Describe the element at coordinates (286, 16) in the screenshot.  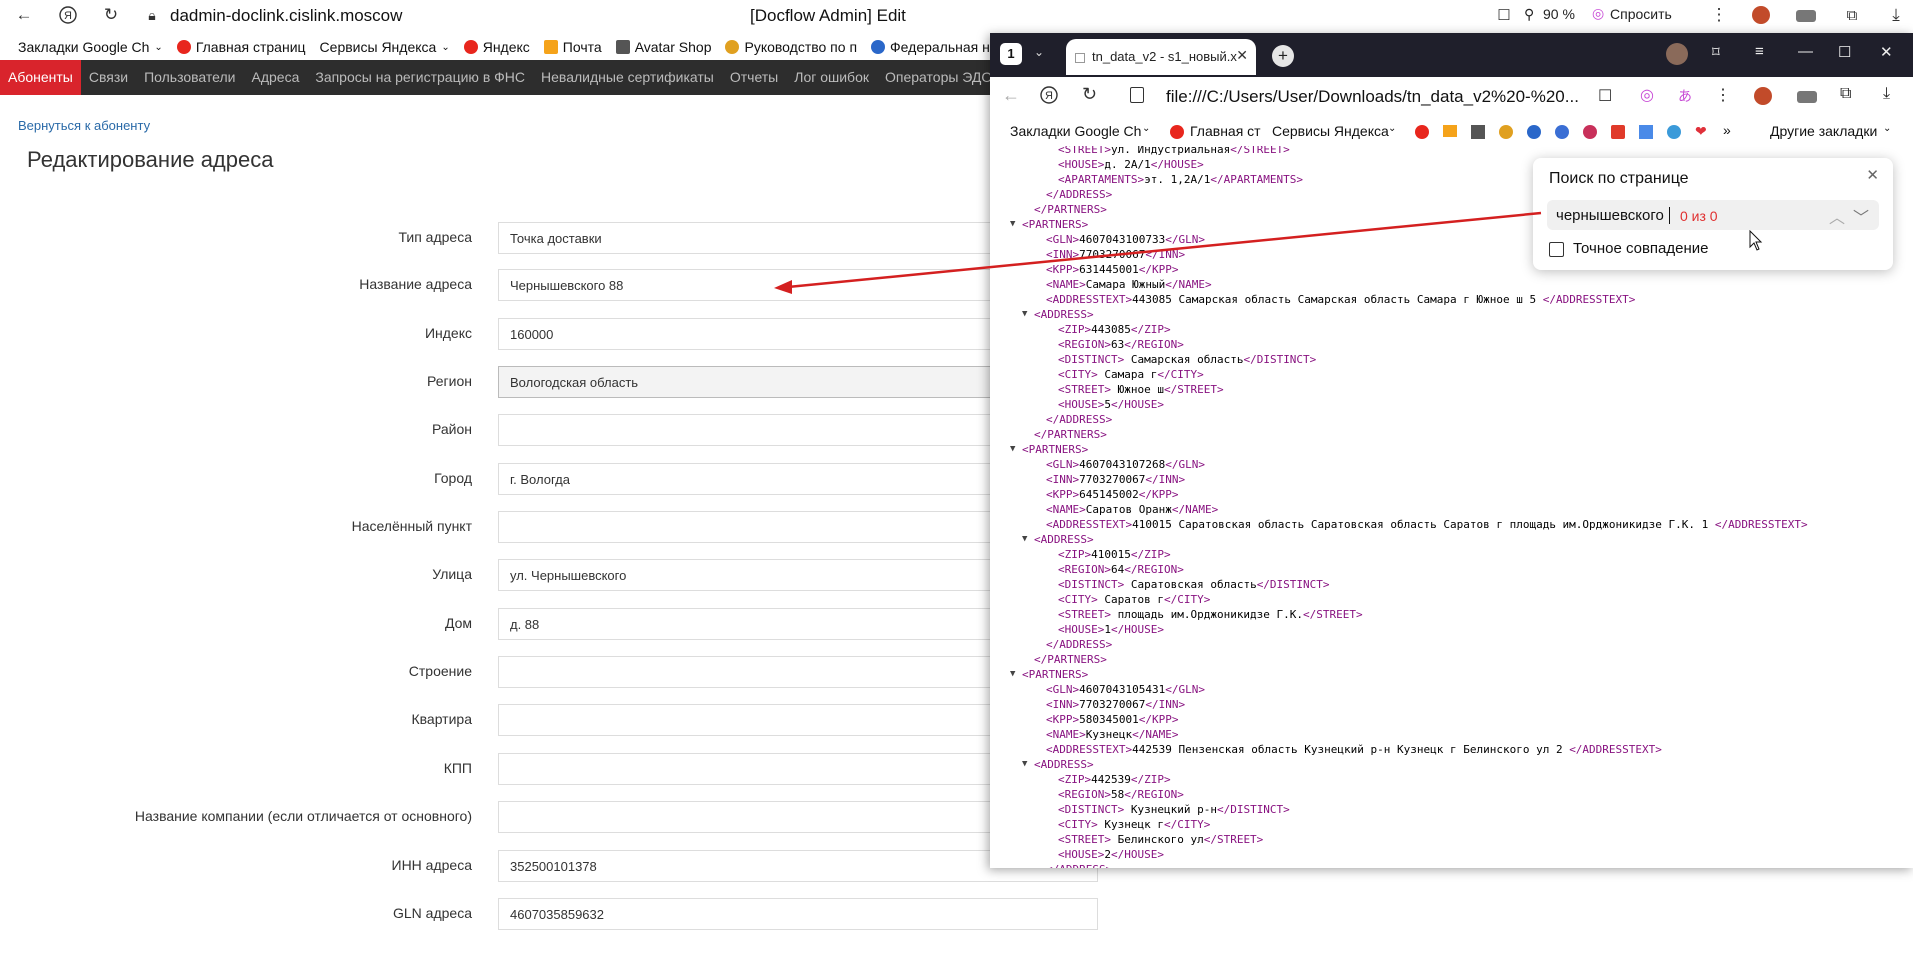
I see `address-bar-url: dadmin-doclink.cislink.moscow` at that location.